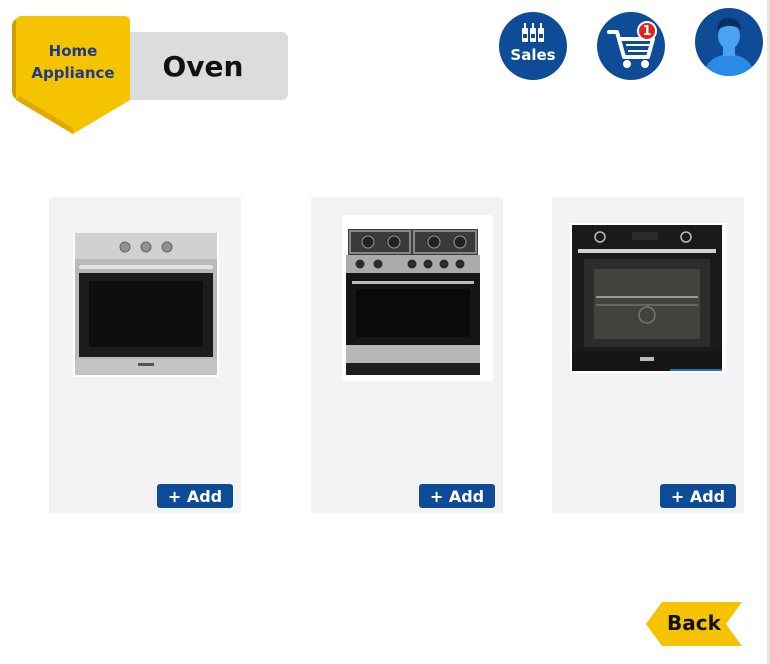  I want to click on category-label-line2: Appliance, so click(73, 73).